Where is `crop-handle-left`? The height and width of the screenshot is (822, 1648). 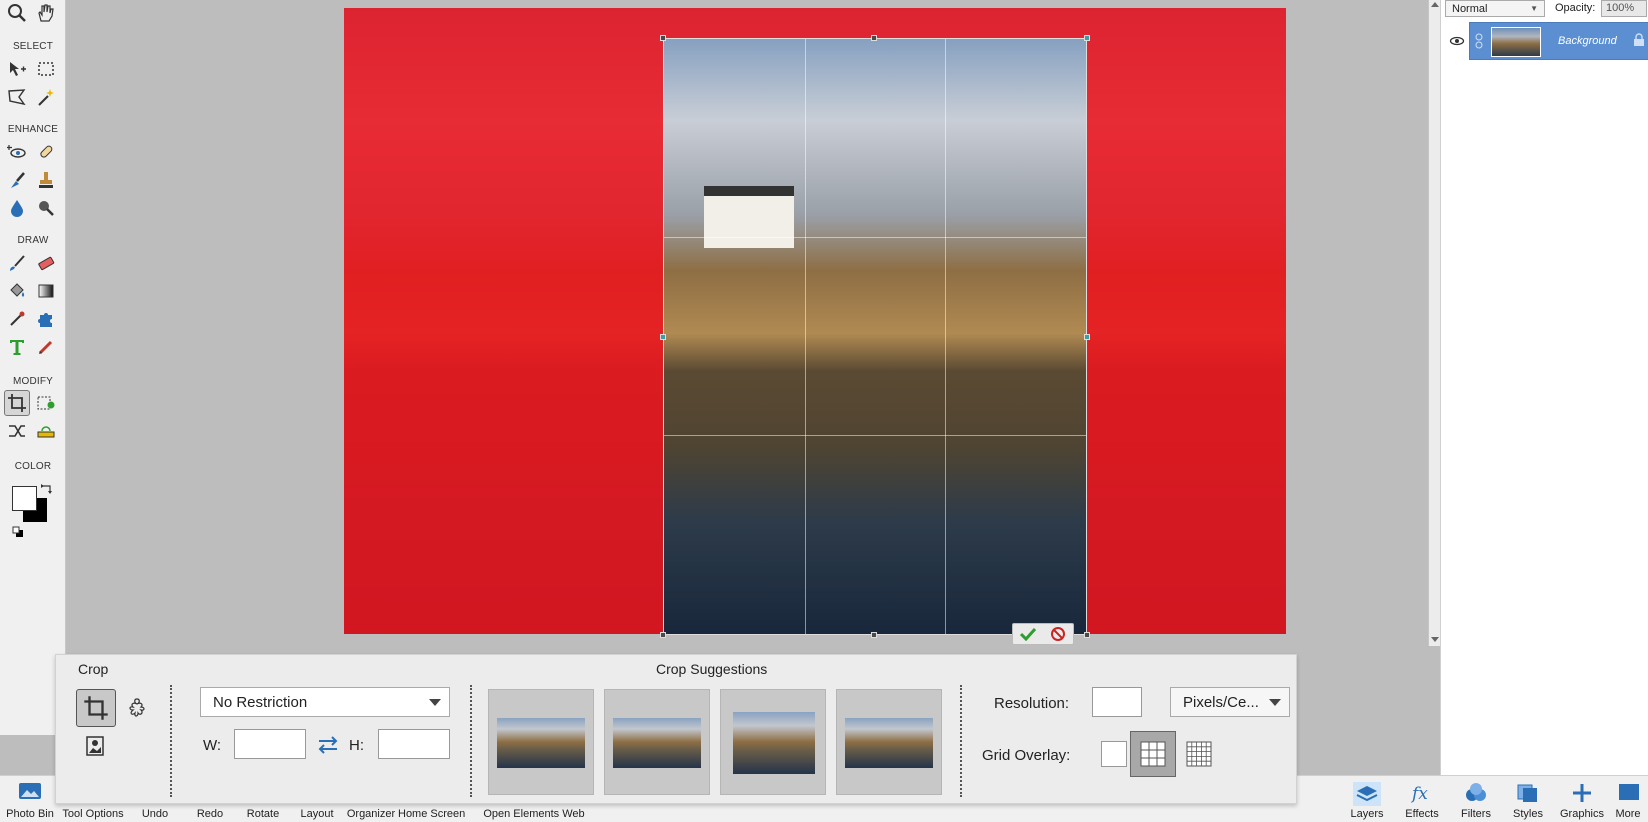 crop-handle-left is located at coordinates (663, 337).